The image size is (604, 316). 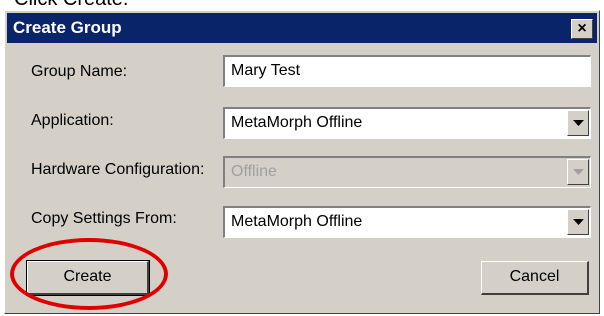 I want to click on title-bar: Create Group ×, so click(x=302, y=28).